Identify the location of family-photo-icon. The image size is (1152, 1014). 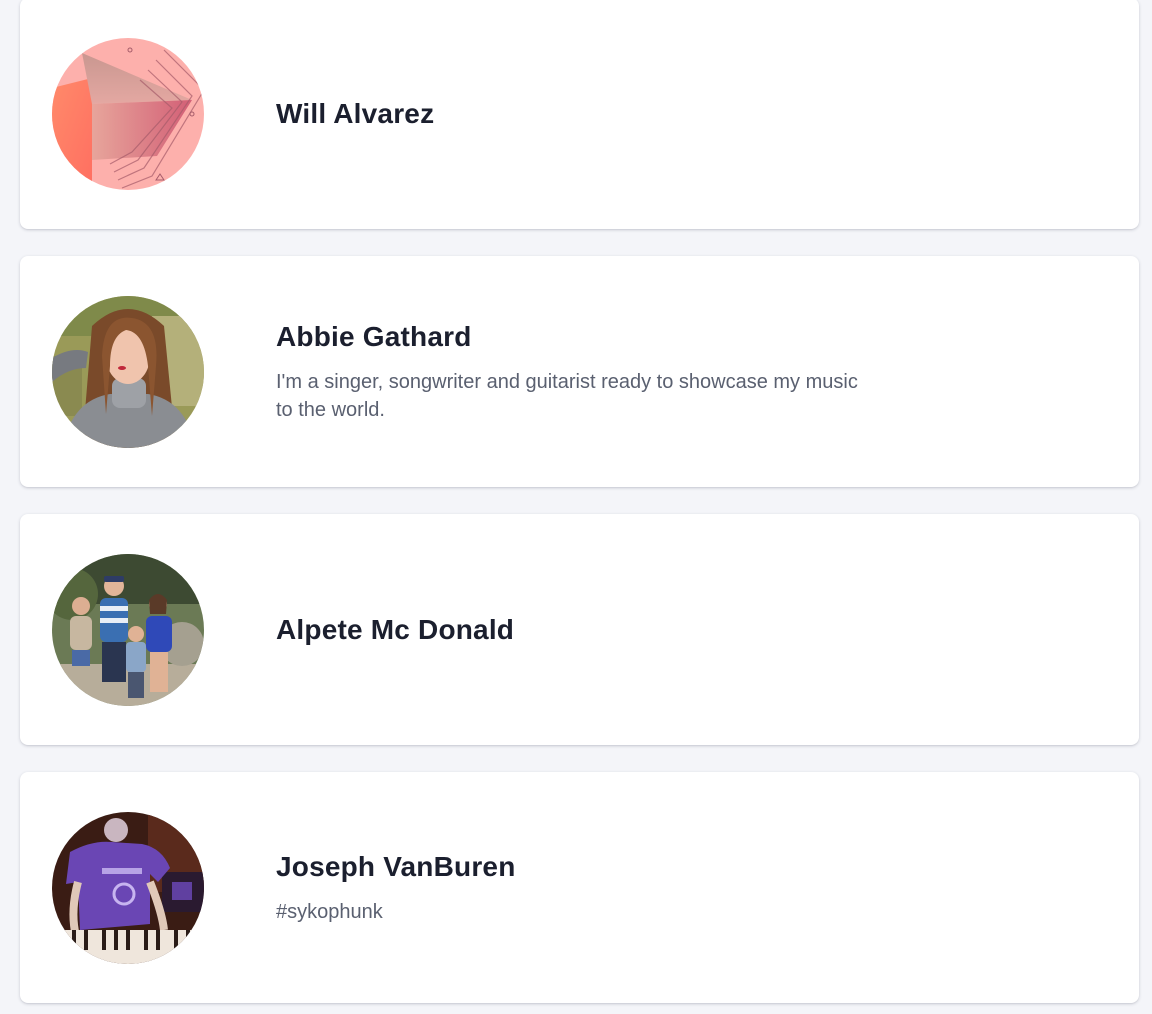
(128, 630).